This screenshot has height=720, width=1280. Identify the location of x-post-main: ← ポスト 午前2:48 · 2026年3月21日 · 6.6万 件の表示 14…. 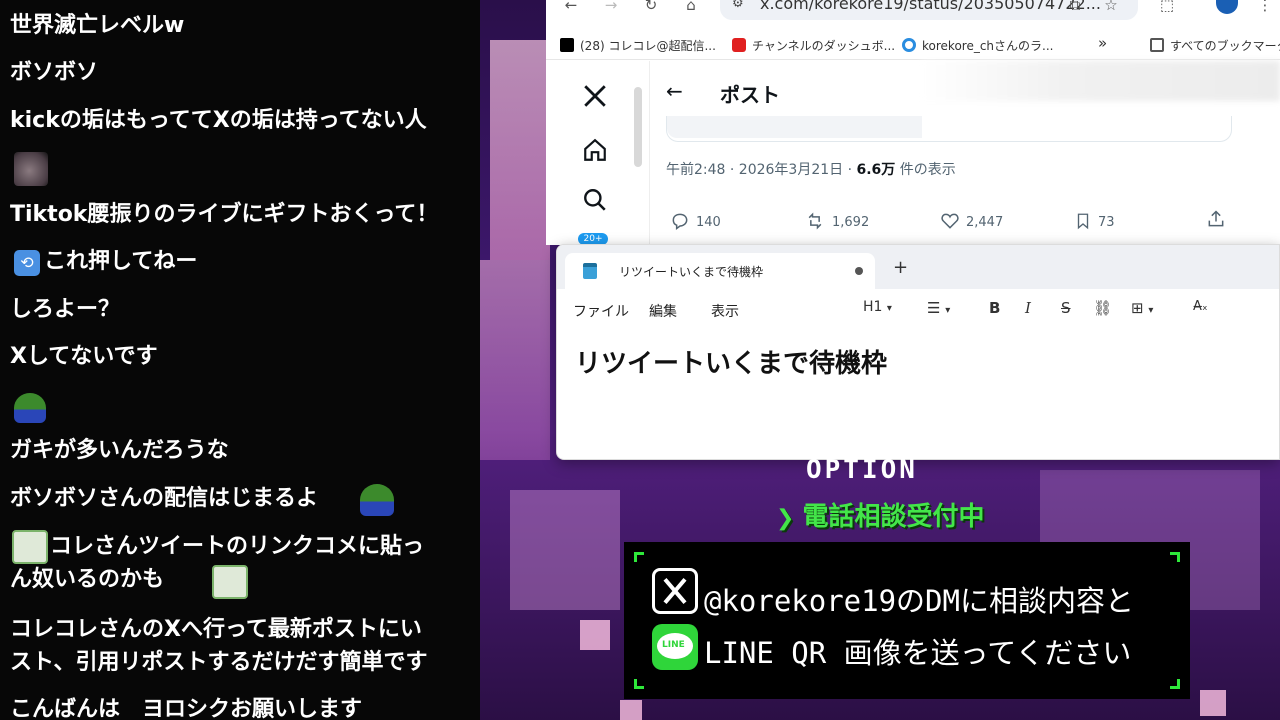
(964, 153).